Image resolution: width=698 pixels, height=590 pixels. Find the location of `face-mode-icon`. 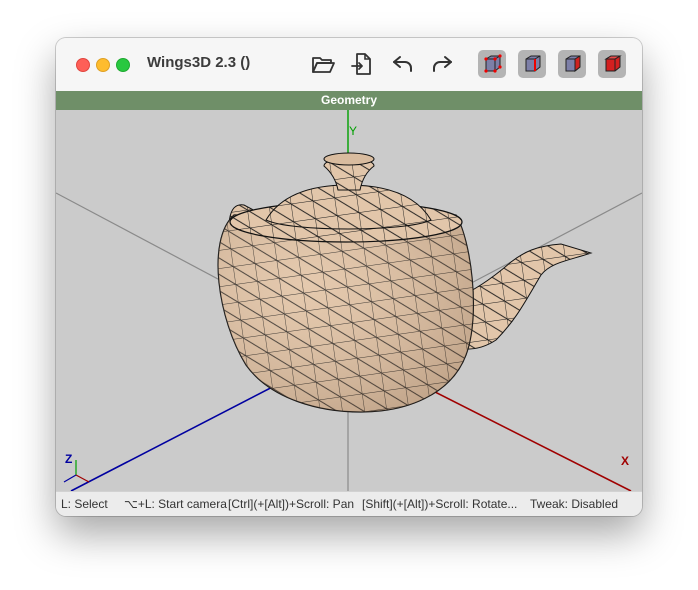

face-mode-icon is located at coordinates (573, 64).